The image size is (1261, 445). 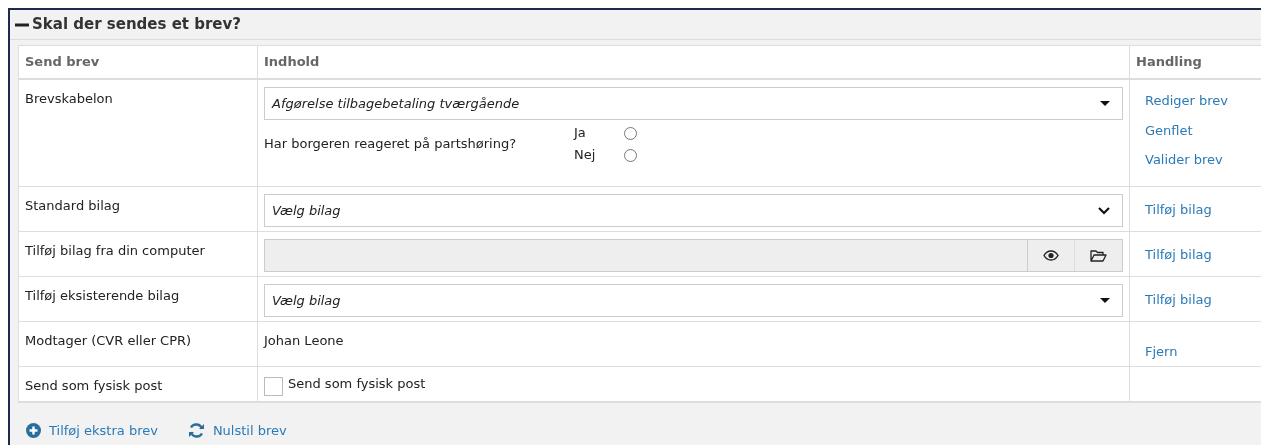 What do you see at coordinates (92, 431) in the screenshot?
I see `footer-link: Tilføj ekstra brev` at bounding box center [92, 431].